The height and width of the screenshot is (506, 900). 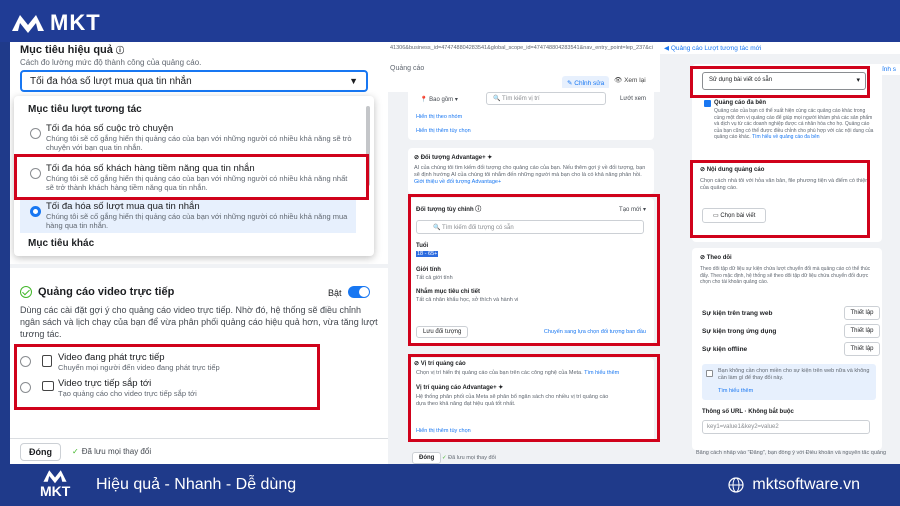 What do you see at coordinates (450, 21) in the screenshot?
I see `top-brand-bar: MKT` at bounding box center [450, 21].